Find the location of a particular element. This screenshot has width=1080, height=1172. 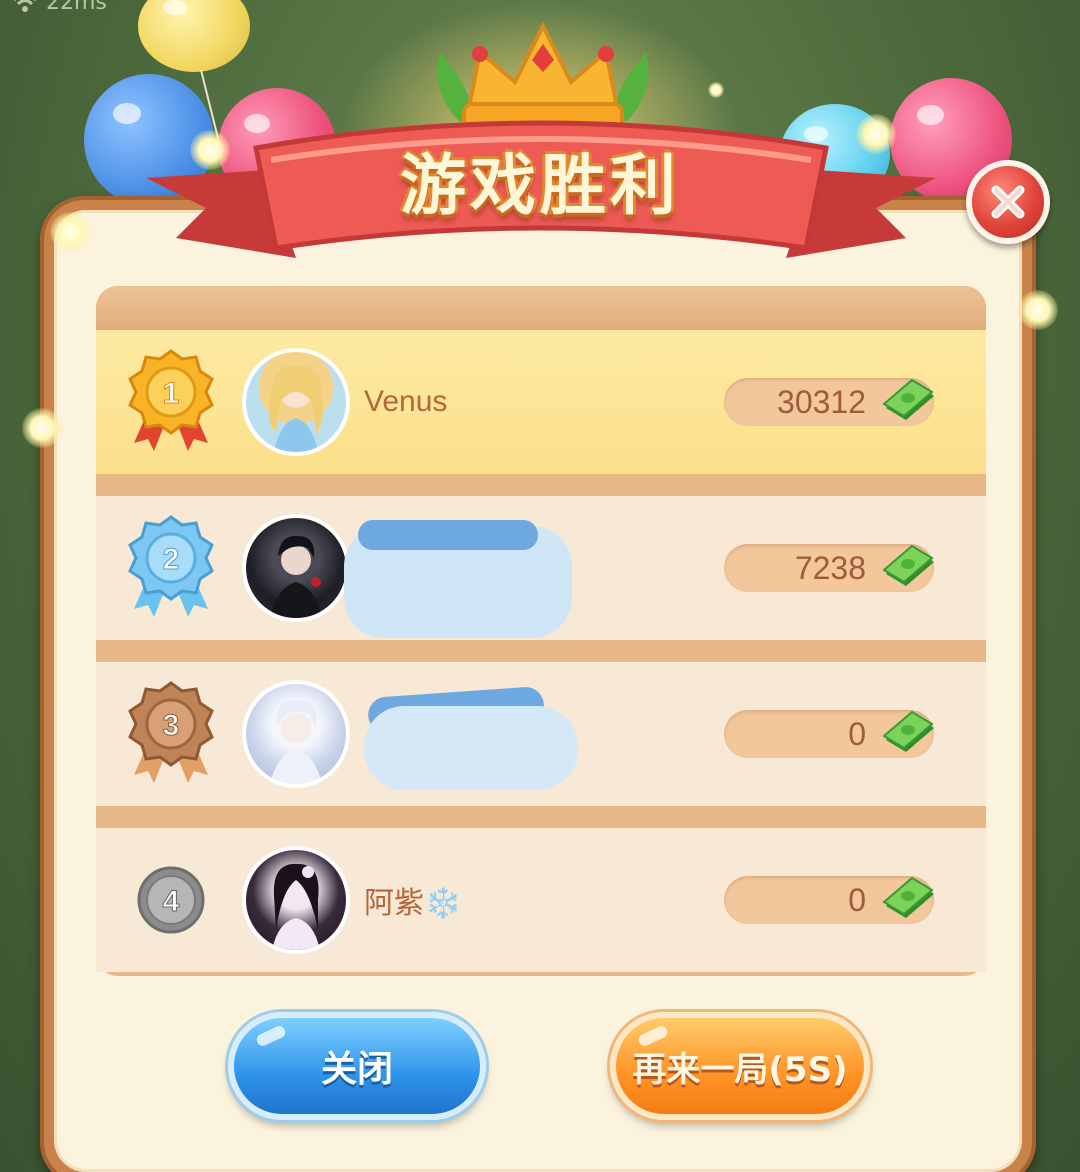

score-value: 7238 is located at coordinates (830, 568).